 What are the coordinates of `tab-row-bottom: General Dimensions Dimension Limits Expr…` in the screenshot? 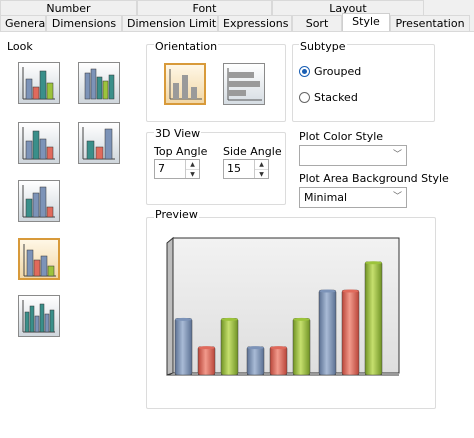 It's located at (235, 22).